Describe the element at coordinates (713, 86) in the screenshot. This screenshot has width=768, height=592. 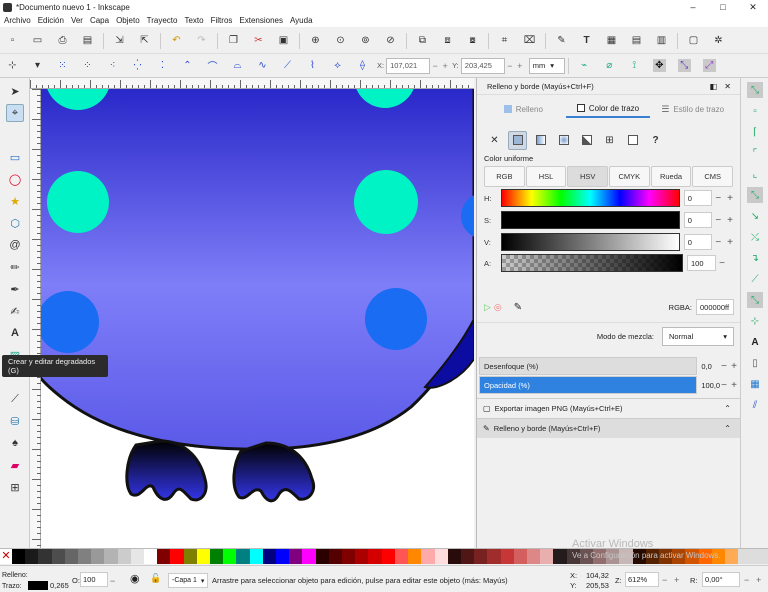
I see `dock-iconify-icon: ◧` at that location.